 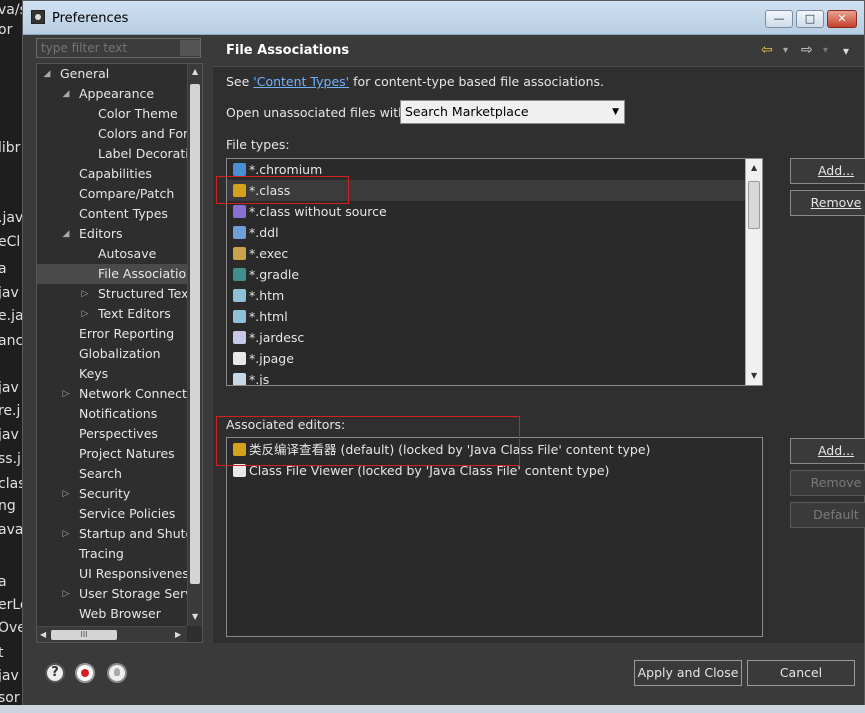 I want to click on tree-item: ▷ User Storage Service, so click(x=119, y=594).